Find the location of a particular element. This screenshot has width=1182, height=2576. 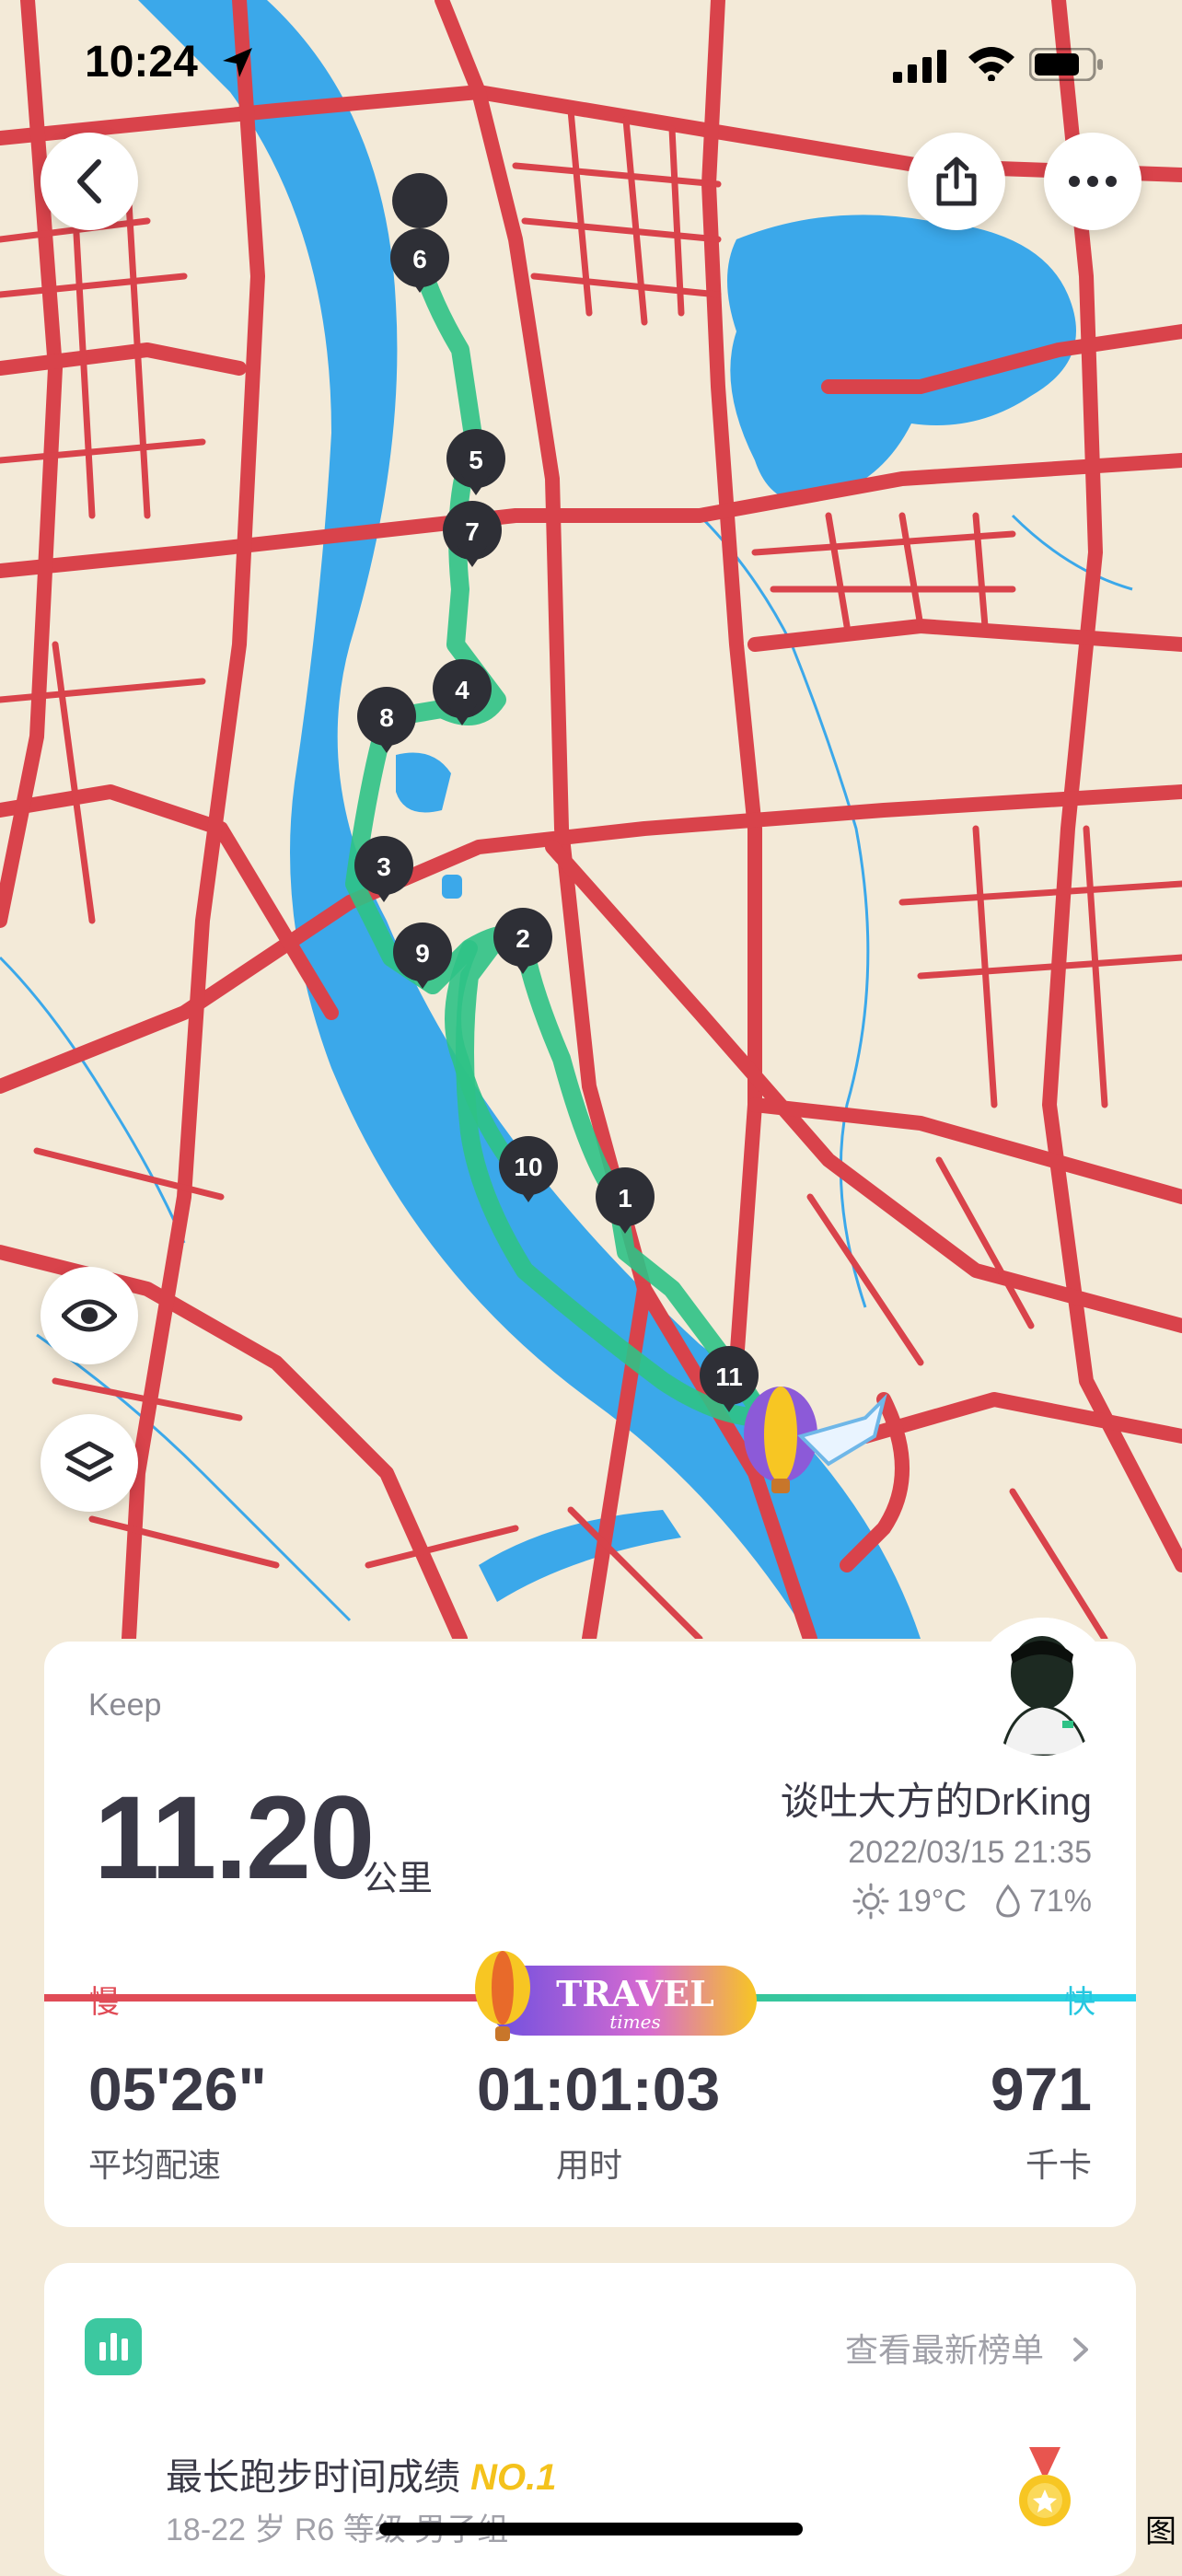

calories-label: 千卡 is located at coordinates (1058, 2165).